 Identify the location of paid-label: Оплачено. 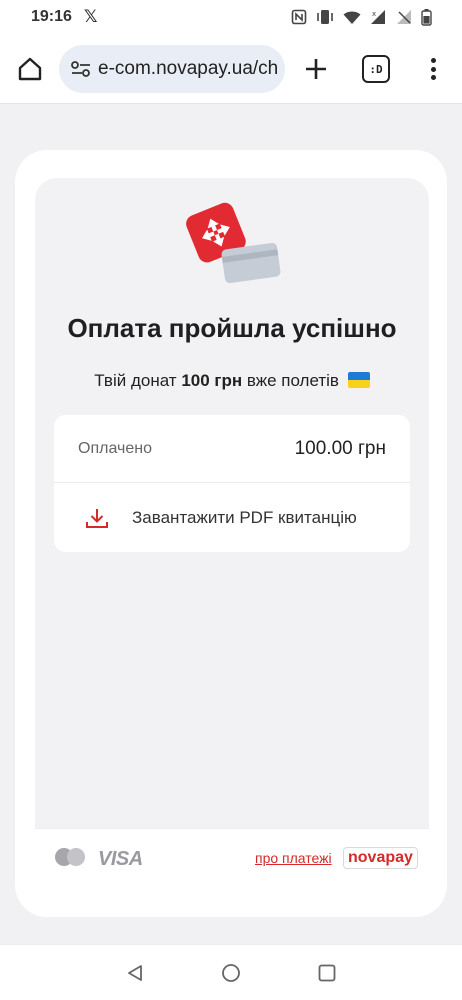
(115, 448).